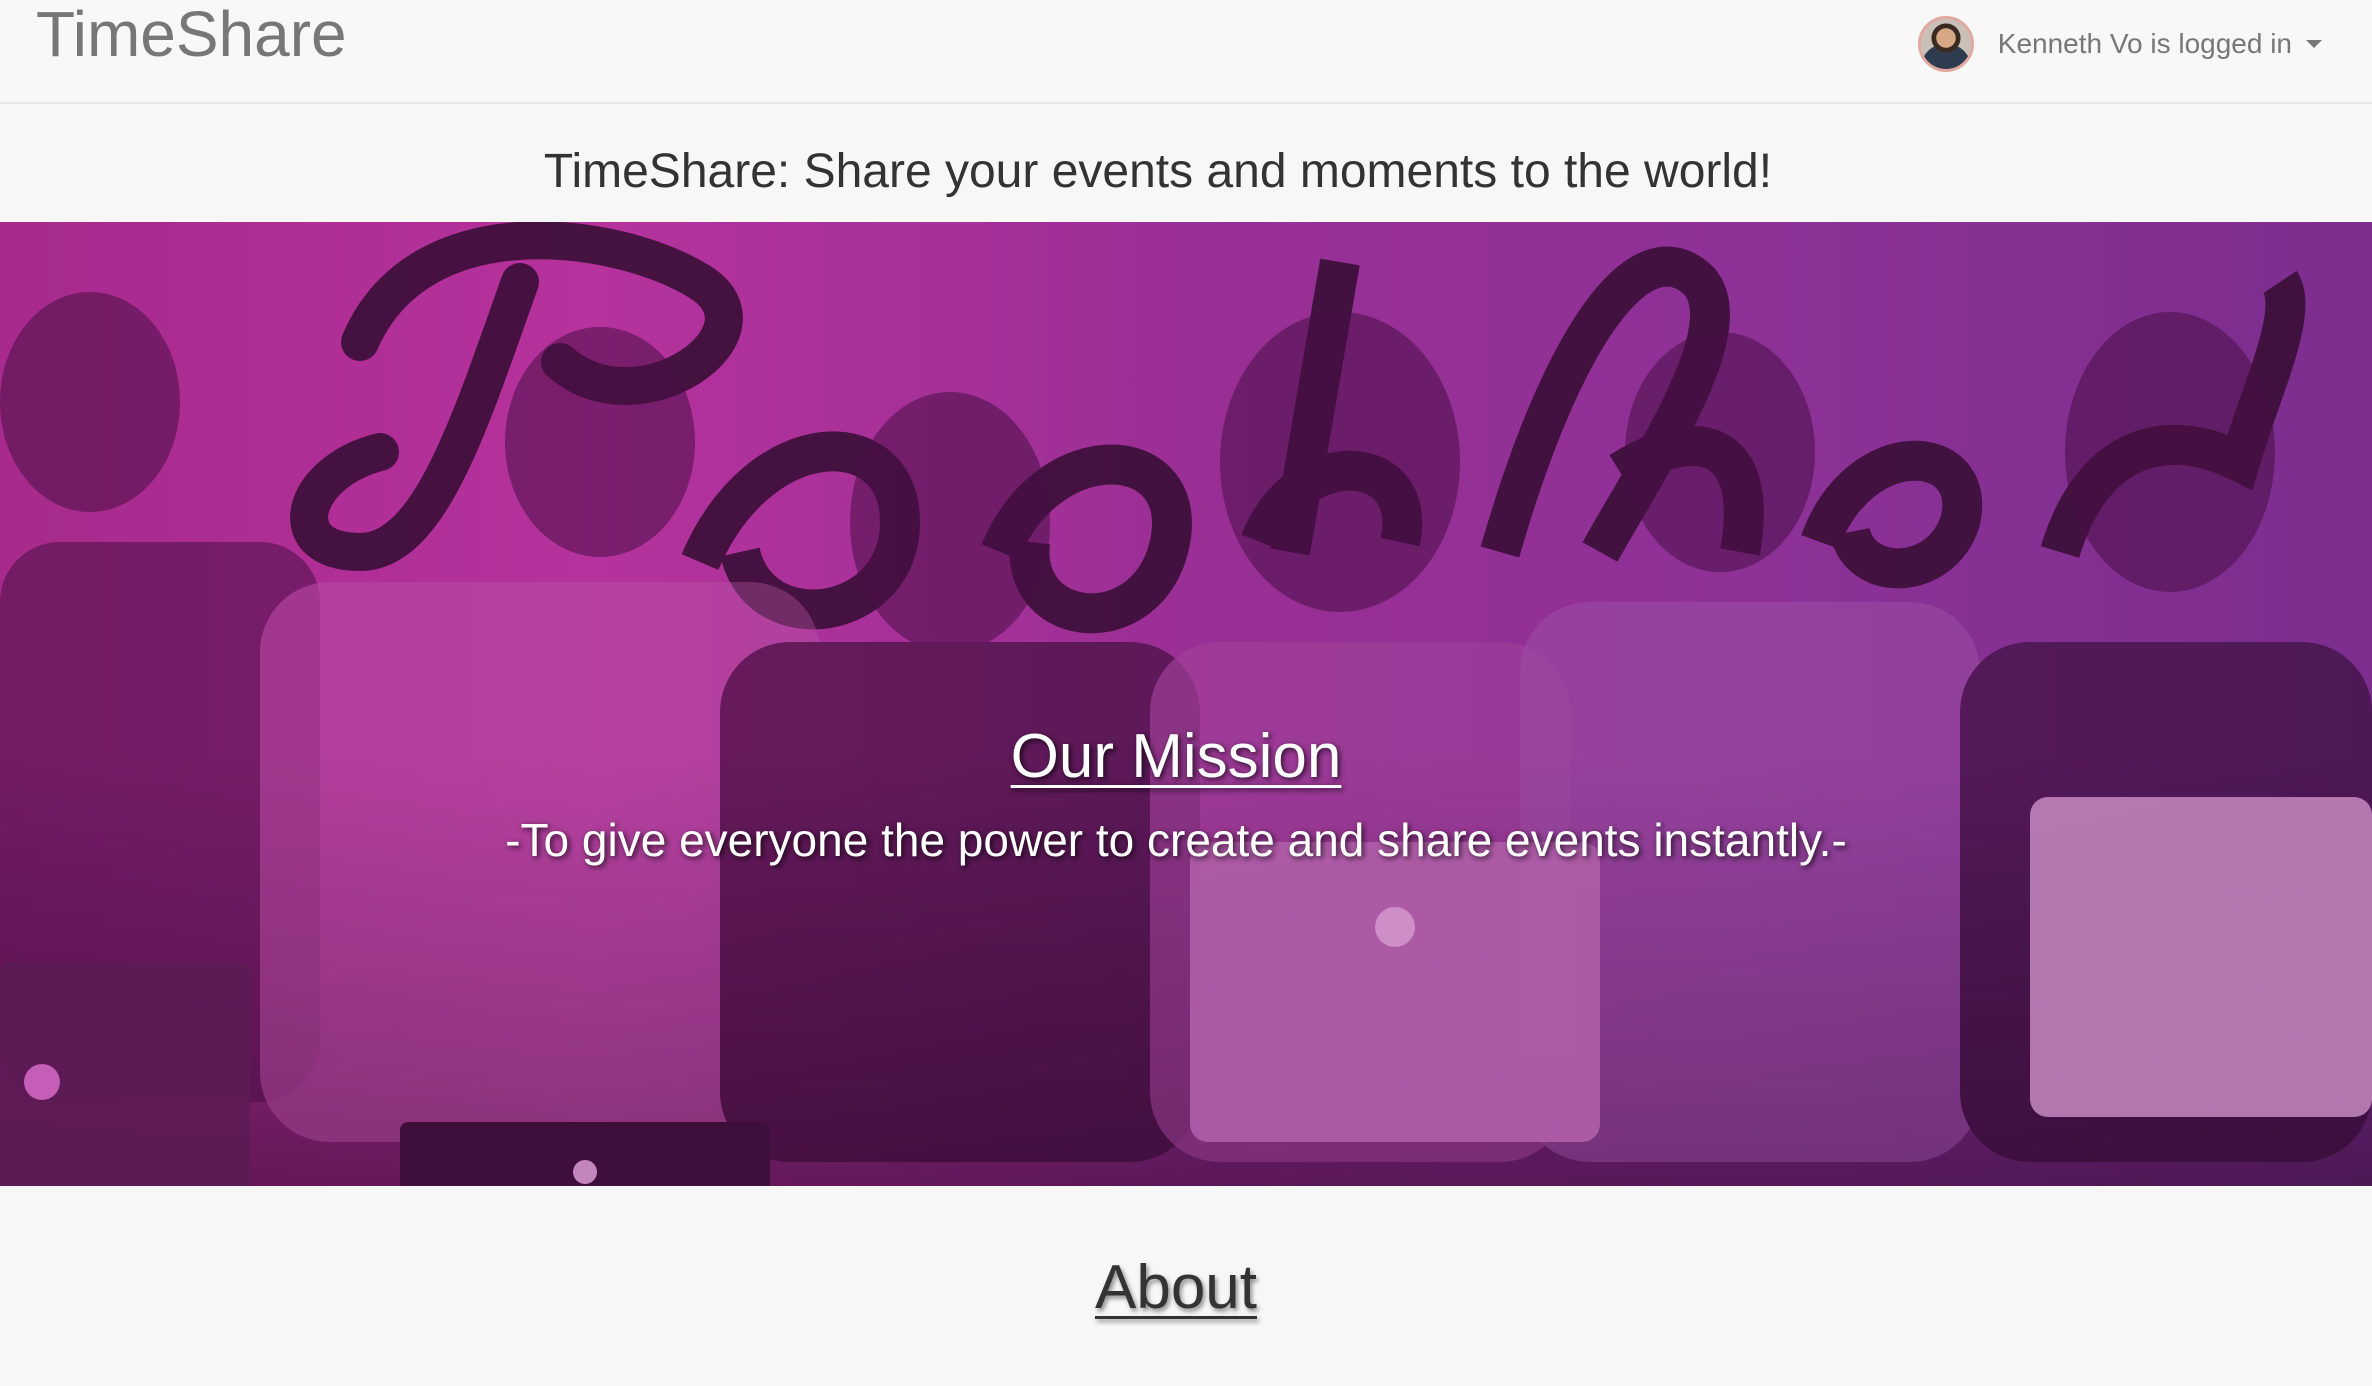 This screenshot has width=2372, height=1386. What do you see at coordinates (2314, 44) in the screenshot?
I see `caret-down-icon` at bounding box center [2314, 44].